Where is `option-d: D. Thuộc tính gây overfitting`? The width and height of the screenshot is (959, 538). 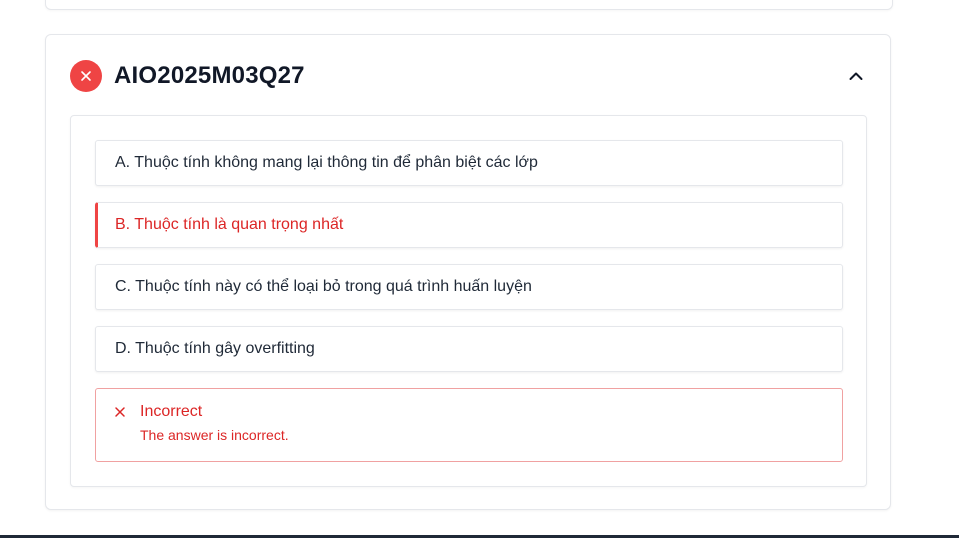 option-d: D. Thuộc tính gây overfitting is located at coordinates (469, 349).